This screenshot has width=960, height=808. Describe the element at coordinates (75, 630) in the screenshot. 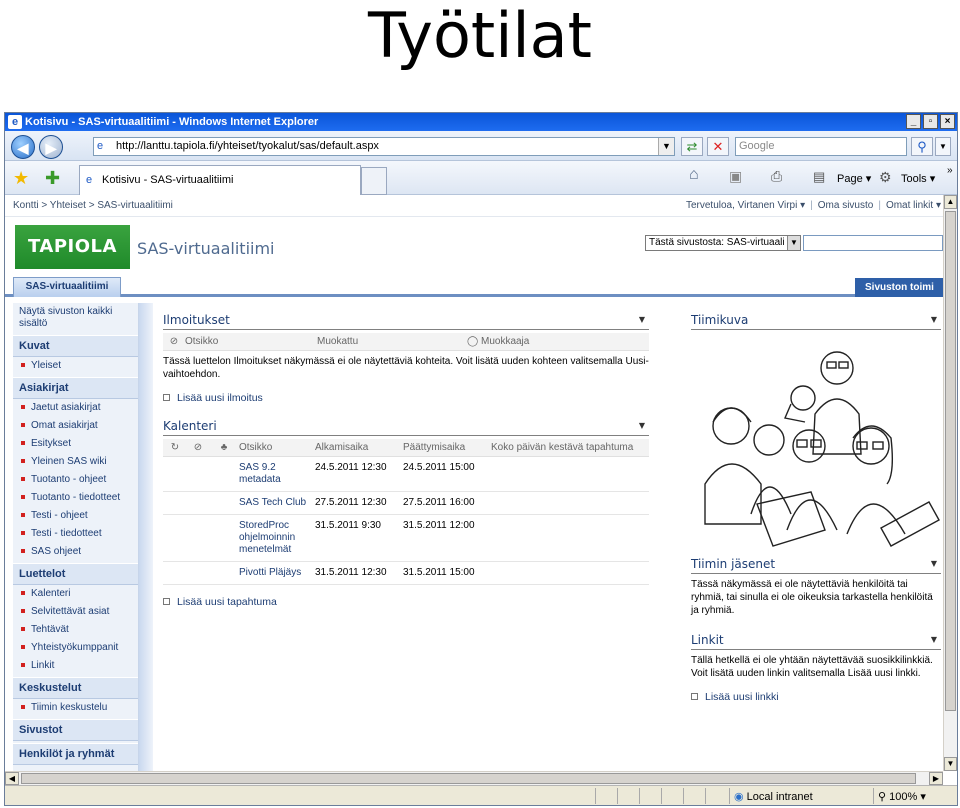

I see `quicklaunch-item: Tehtävät` at that location.